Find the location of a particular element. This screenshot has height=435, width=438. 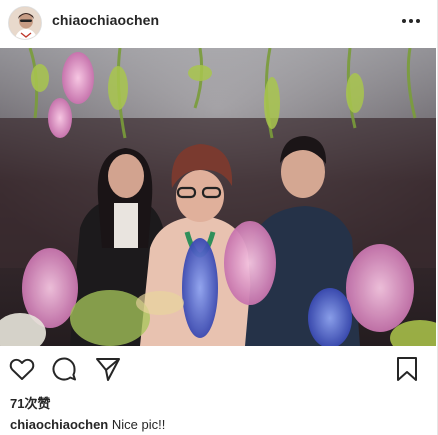

share-button is located at coordinates (108, 369).